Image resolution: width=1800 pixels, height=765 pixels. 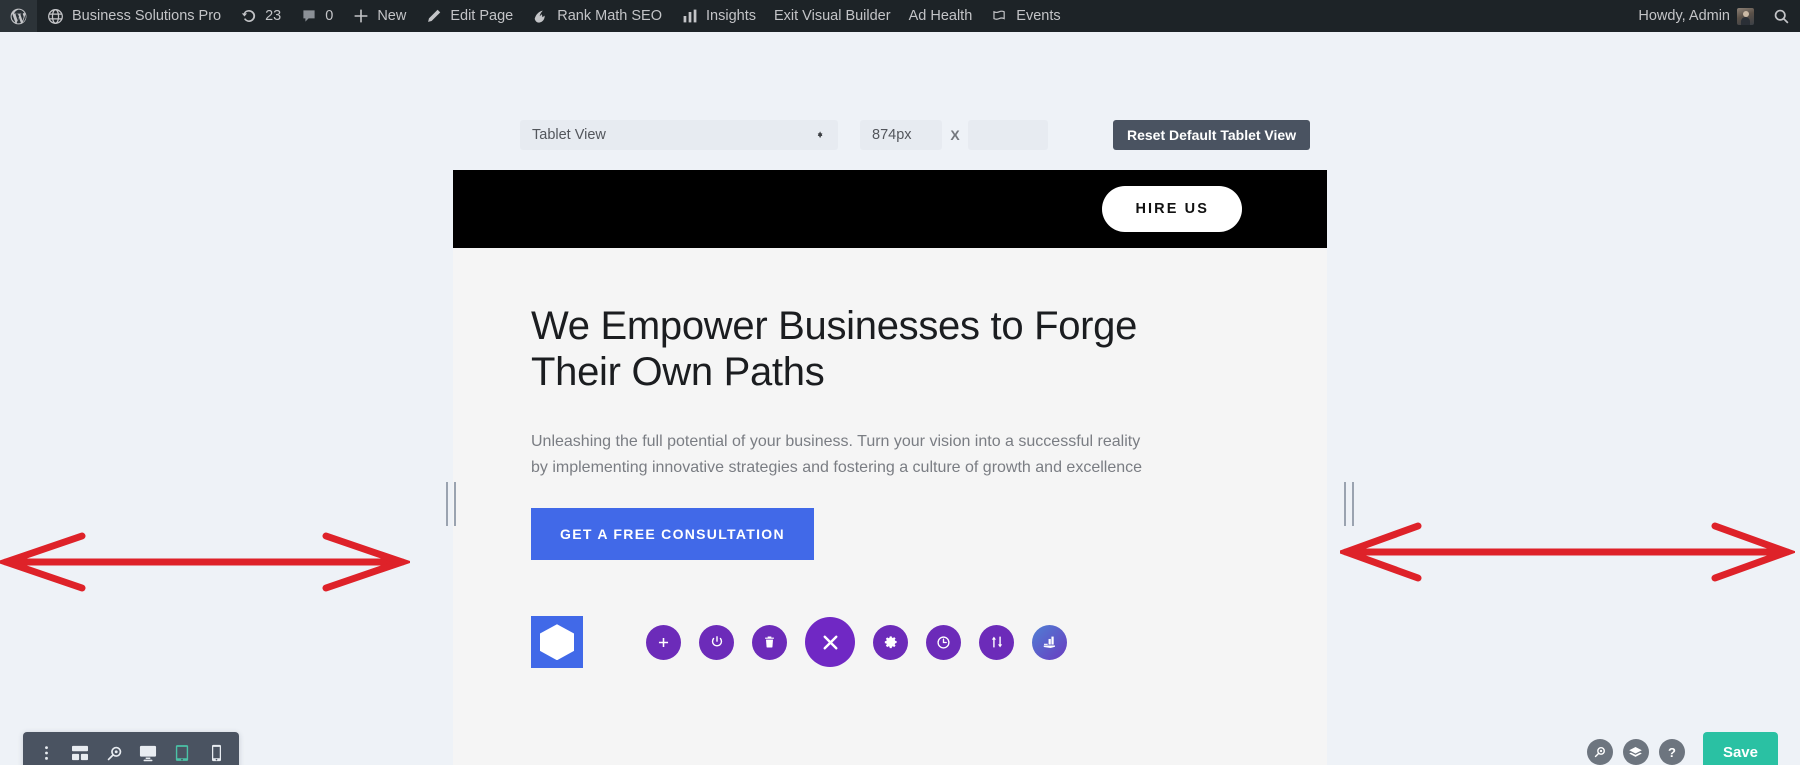 What do you see at coordinates (205, 562) in the screenshot?
I see `annotation-arrow-left` at bounding box center [205, 562].